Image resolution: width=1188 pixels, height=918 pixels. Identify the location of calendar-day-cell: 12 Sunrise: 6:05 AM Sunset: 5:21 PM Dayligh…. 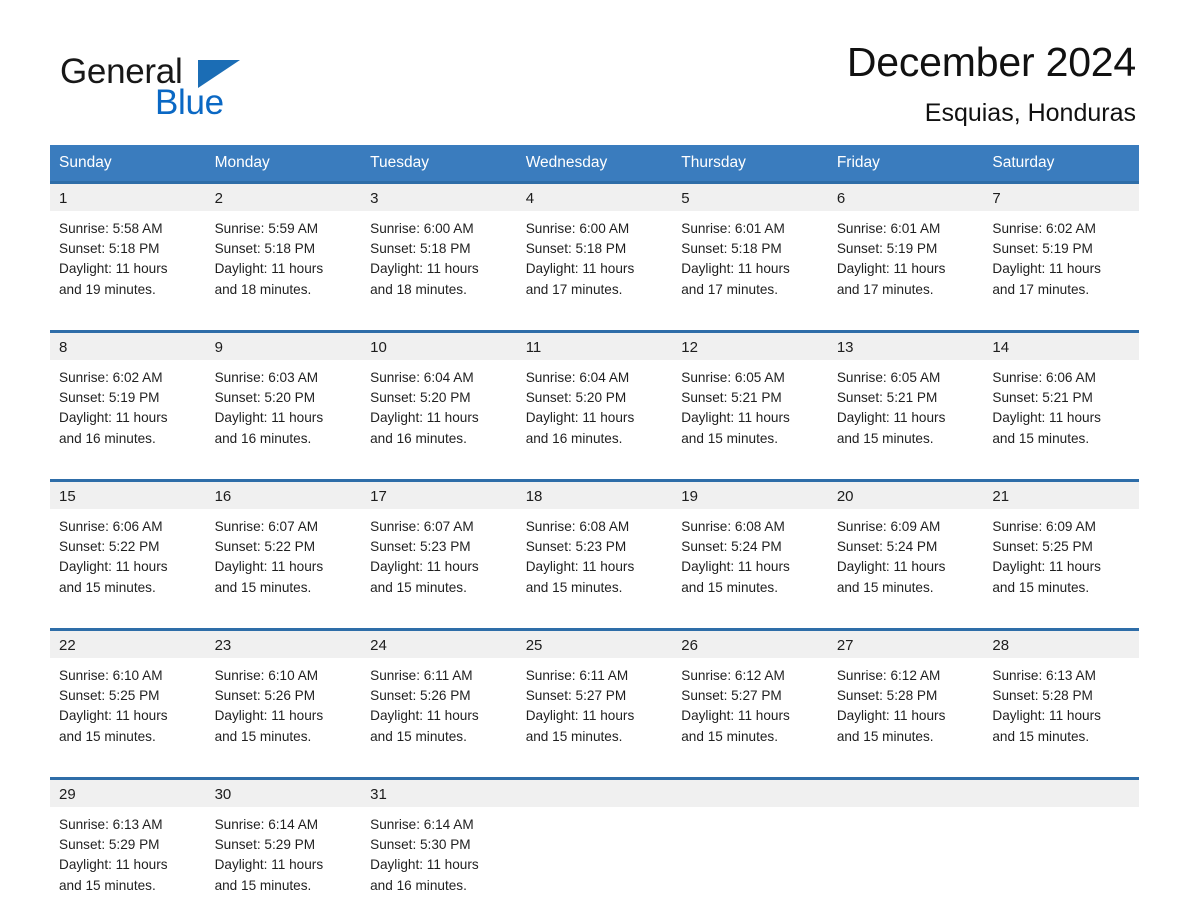
(750, 397).